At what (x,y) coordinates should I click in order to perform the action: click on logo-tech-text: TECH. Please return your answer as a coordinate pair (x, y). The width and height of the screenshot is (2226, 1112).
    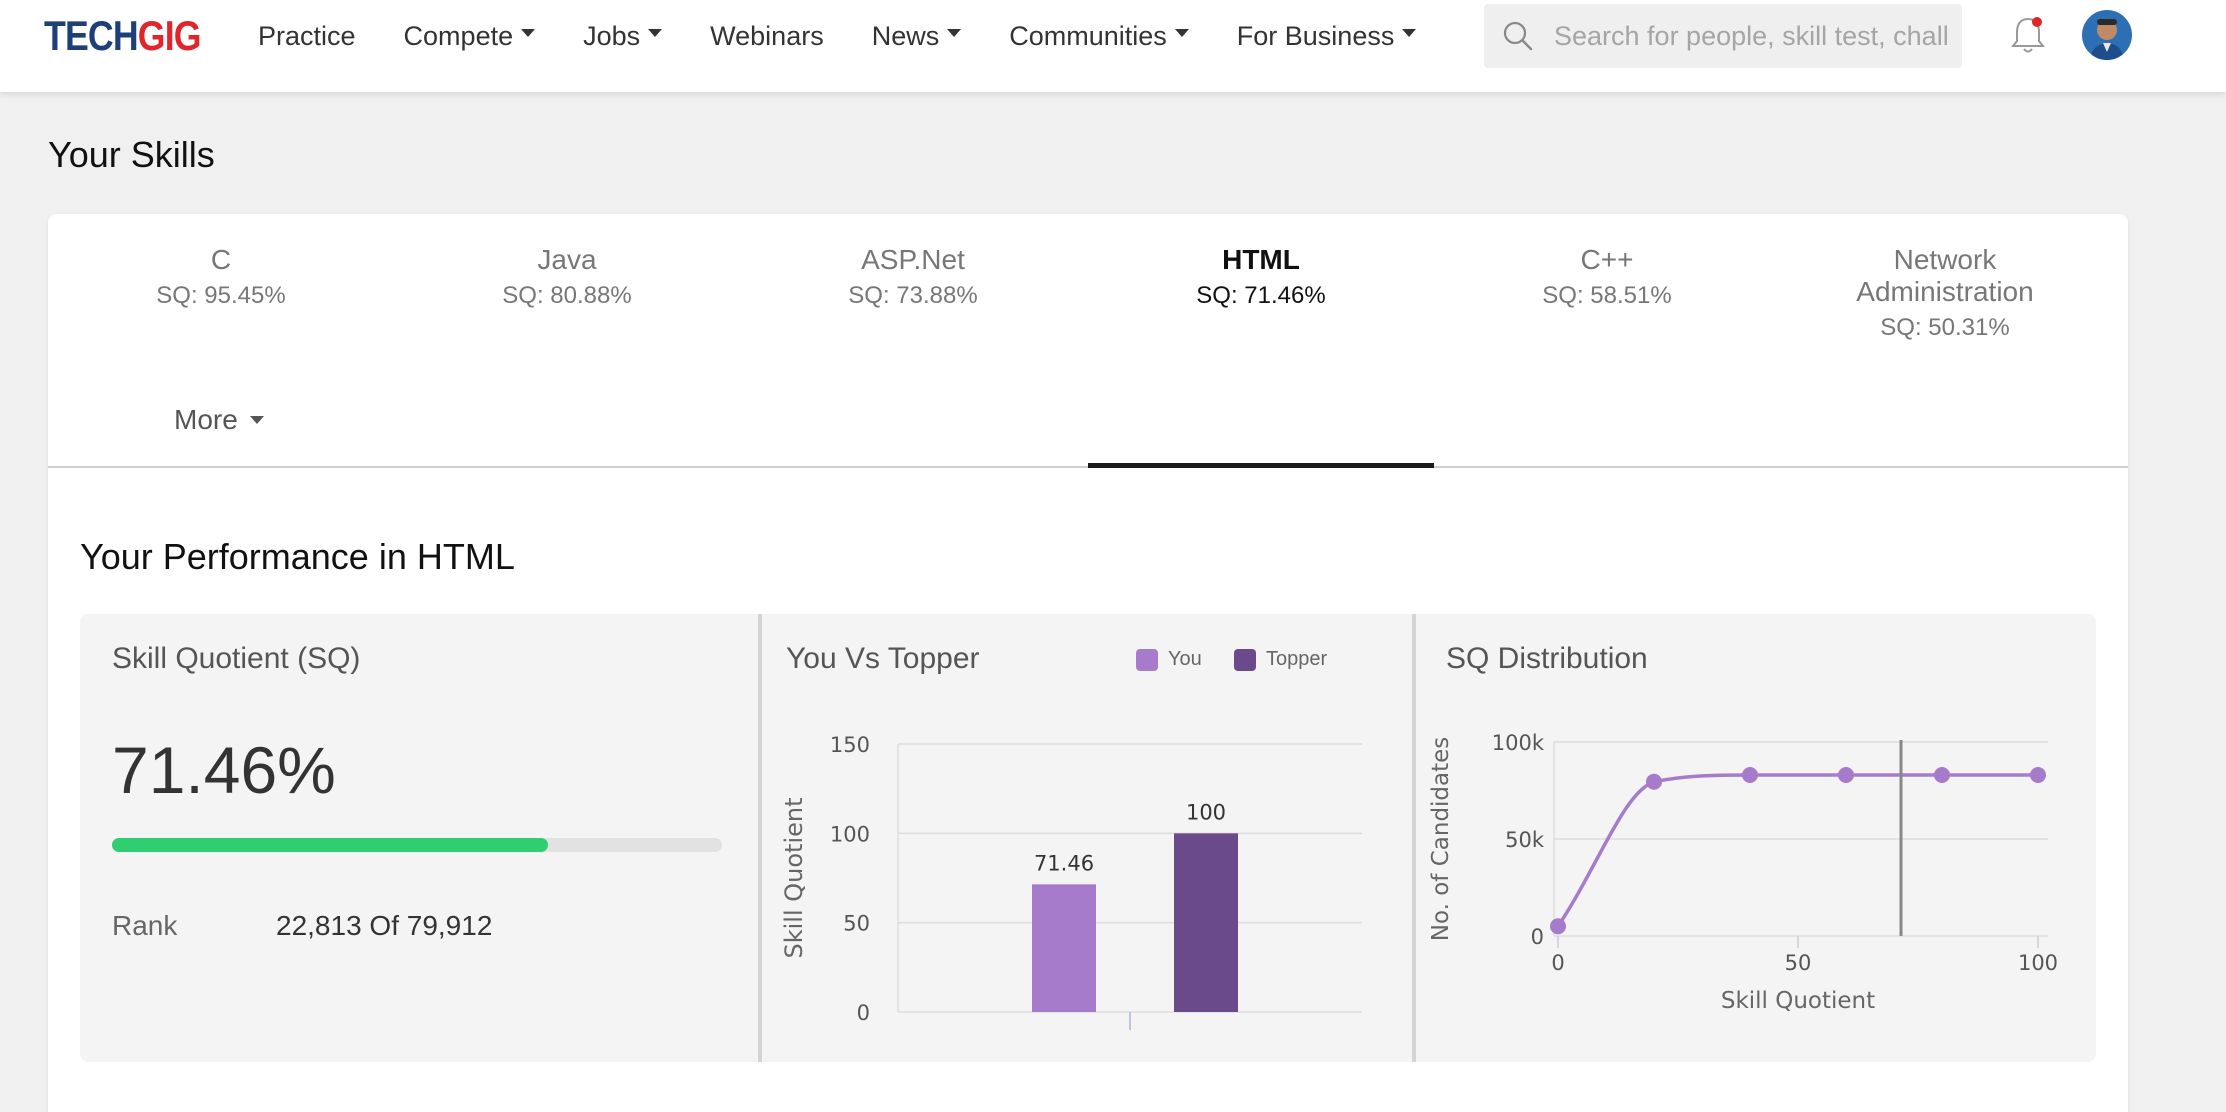
    Looking at the image, I should click on (91, 35).